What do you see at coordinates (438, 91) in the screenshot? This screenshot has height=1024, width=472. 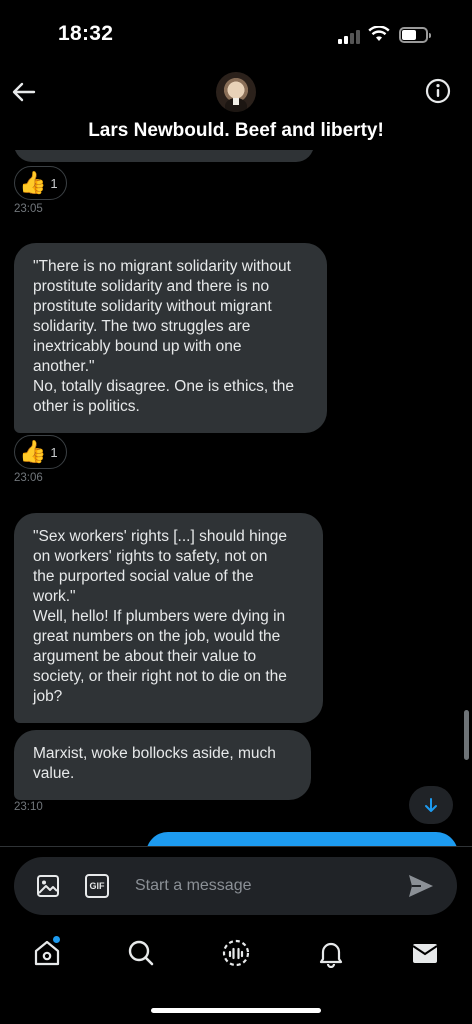 I see `info-icon` at bounding box center [438, 91].